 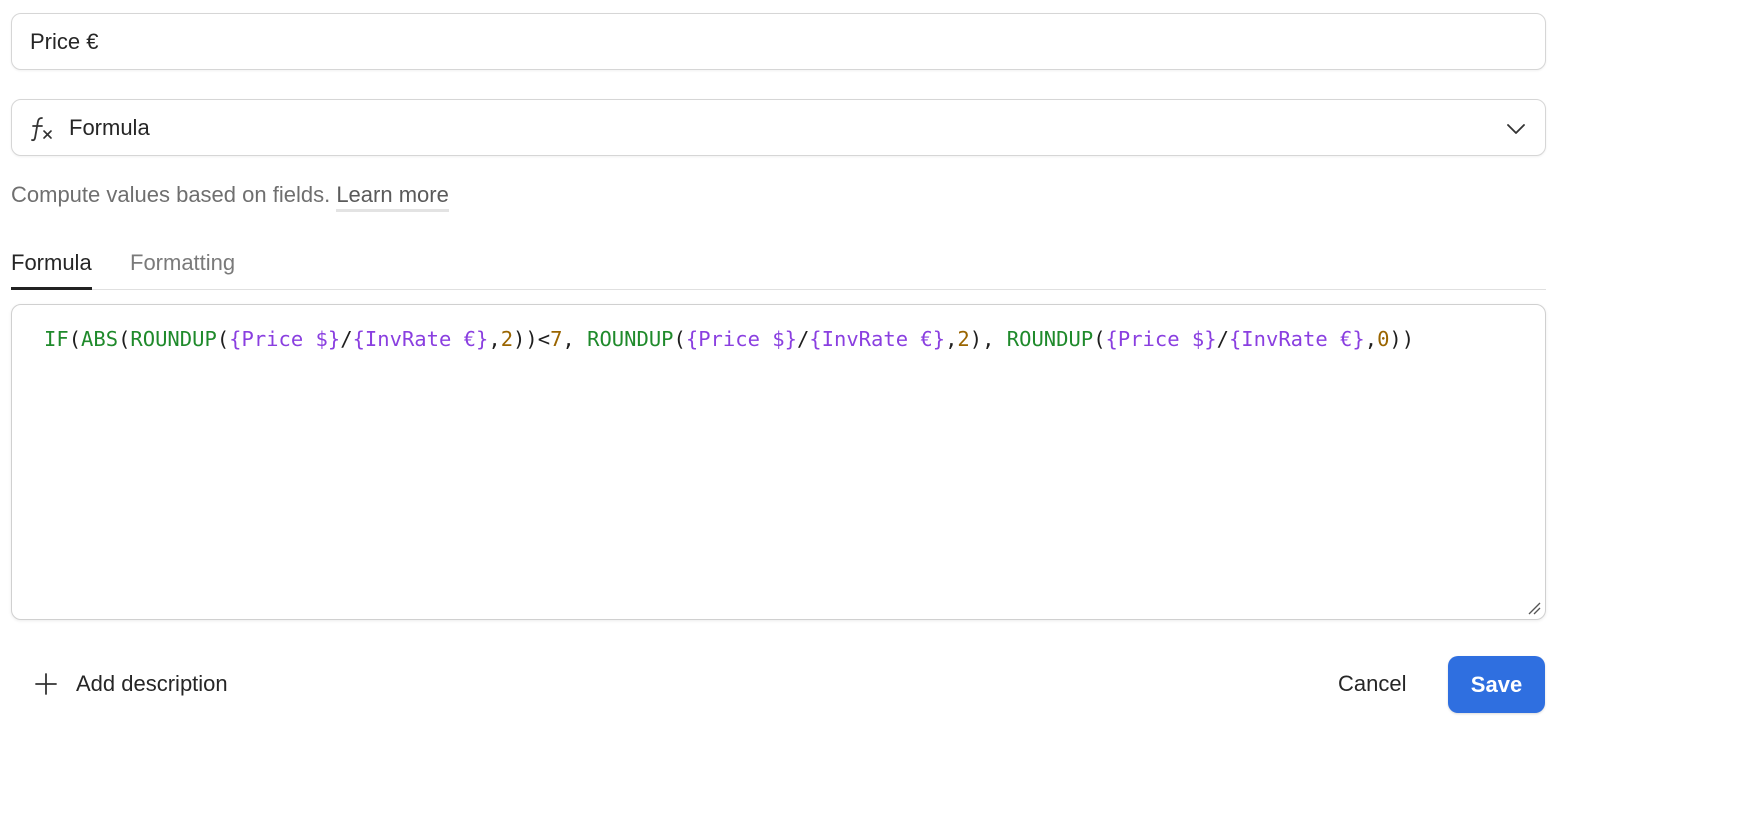 What do you see at coordinates (532, 339) in the screenshot?
I see `formula-punctuation: ))<` at bounding box center [532, 339].